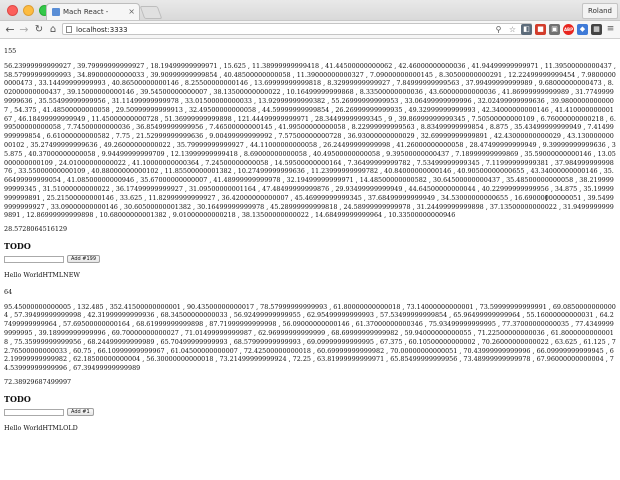 The image size is (620, 480). I want to click on reload-icon: ↻, so click(39, 29).